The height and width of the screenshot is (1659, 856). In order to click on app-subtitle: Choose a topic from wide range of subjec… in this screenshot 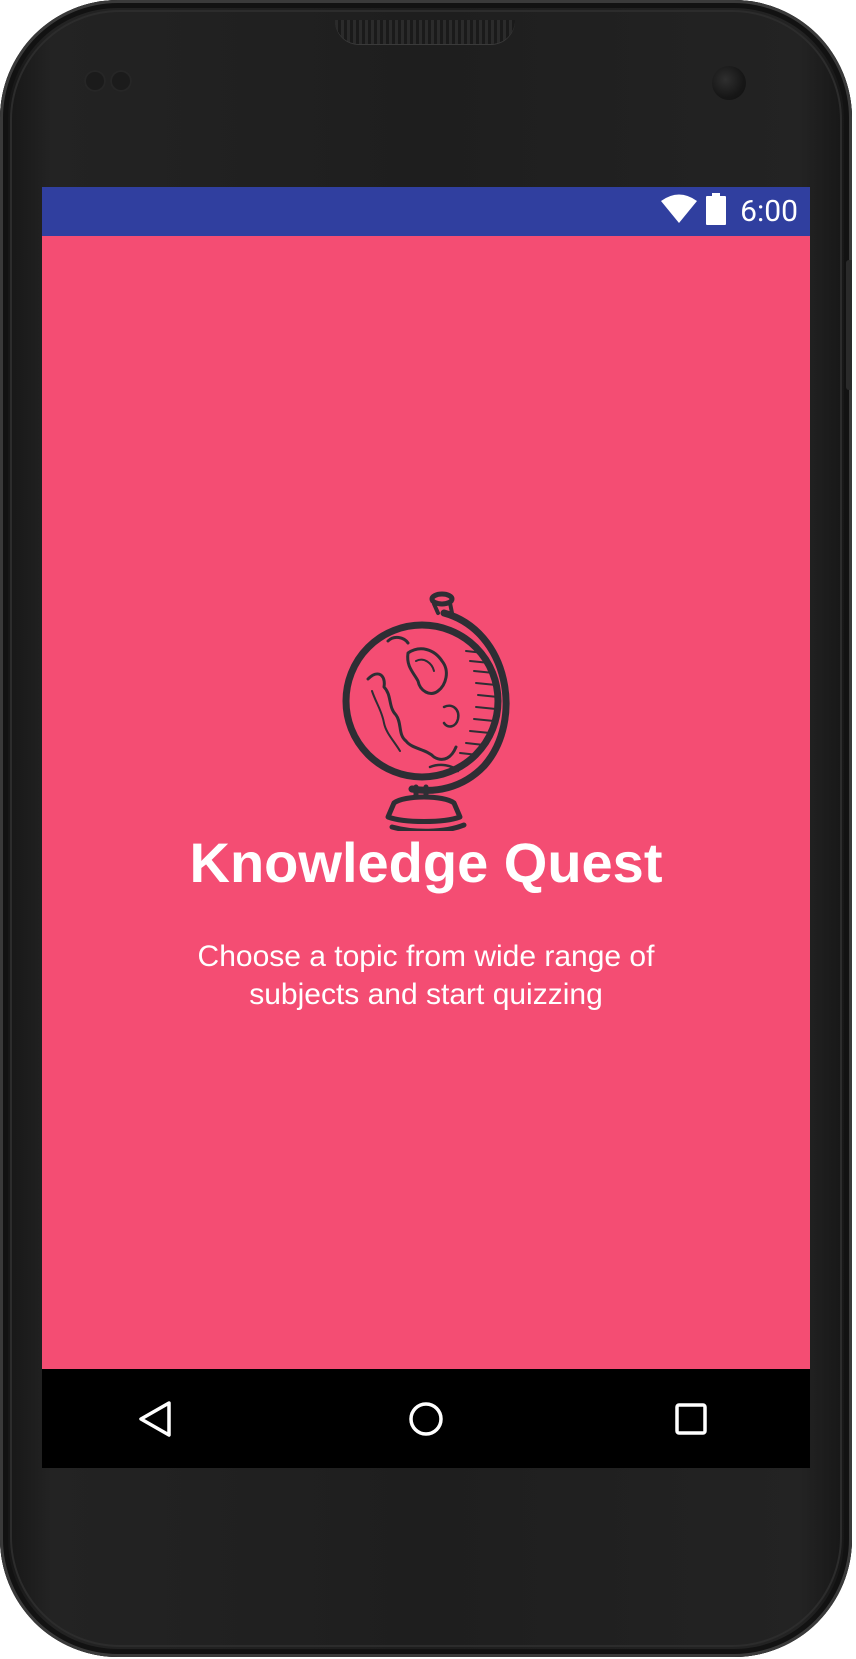, I will do `click(426, 975)`.